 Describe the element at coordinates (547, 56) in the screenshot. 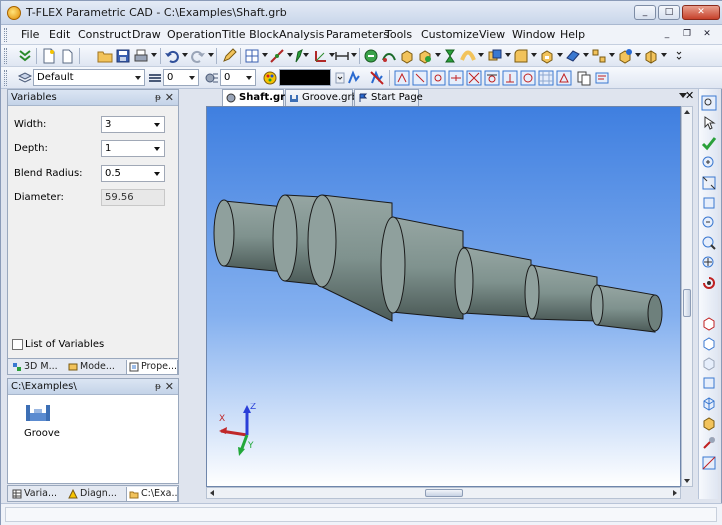

I see `shell-icon` at that location.